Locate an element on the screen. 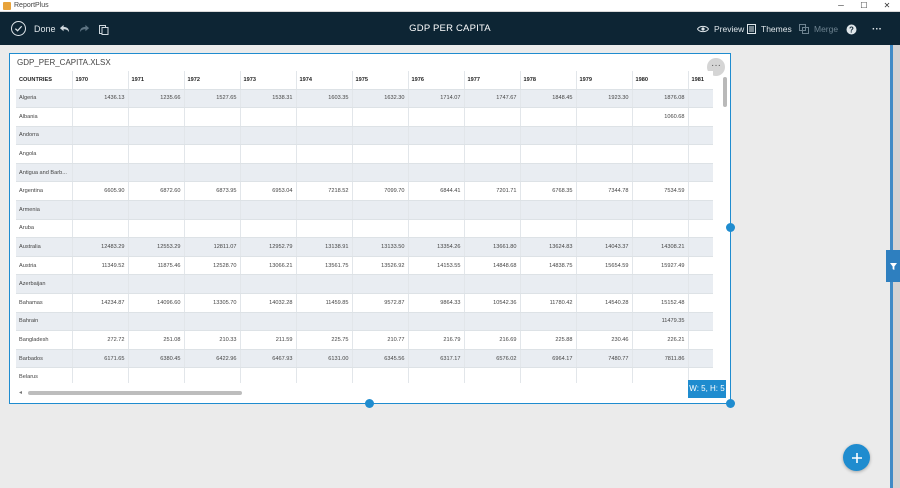 This screenshot has width=900, height=488. column-header-year: 1970 is located at coordinates (100, 80).